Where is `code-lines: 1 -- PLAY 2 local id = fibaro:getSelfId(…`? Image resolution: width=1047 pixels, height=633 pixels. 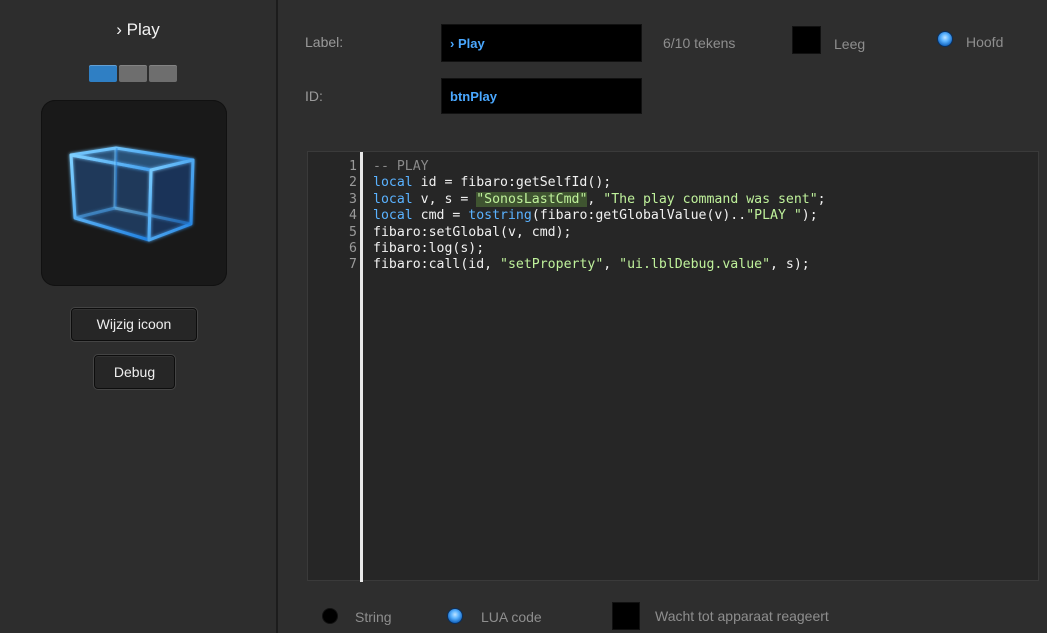
code-lines: 1 -- PLAY 2 local id = fibaro:getSelfId(… is located at coordinates (567, 216).